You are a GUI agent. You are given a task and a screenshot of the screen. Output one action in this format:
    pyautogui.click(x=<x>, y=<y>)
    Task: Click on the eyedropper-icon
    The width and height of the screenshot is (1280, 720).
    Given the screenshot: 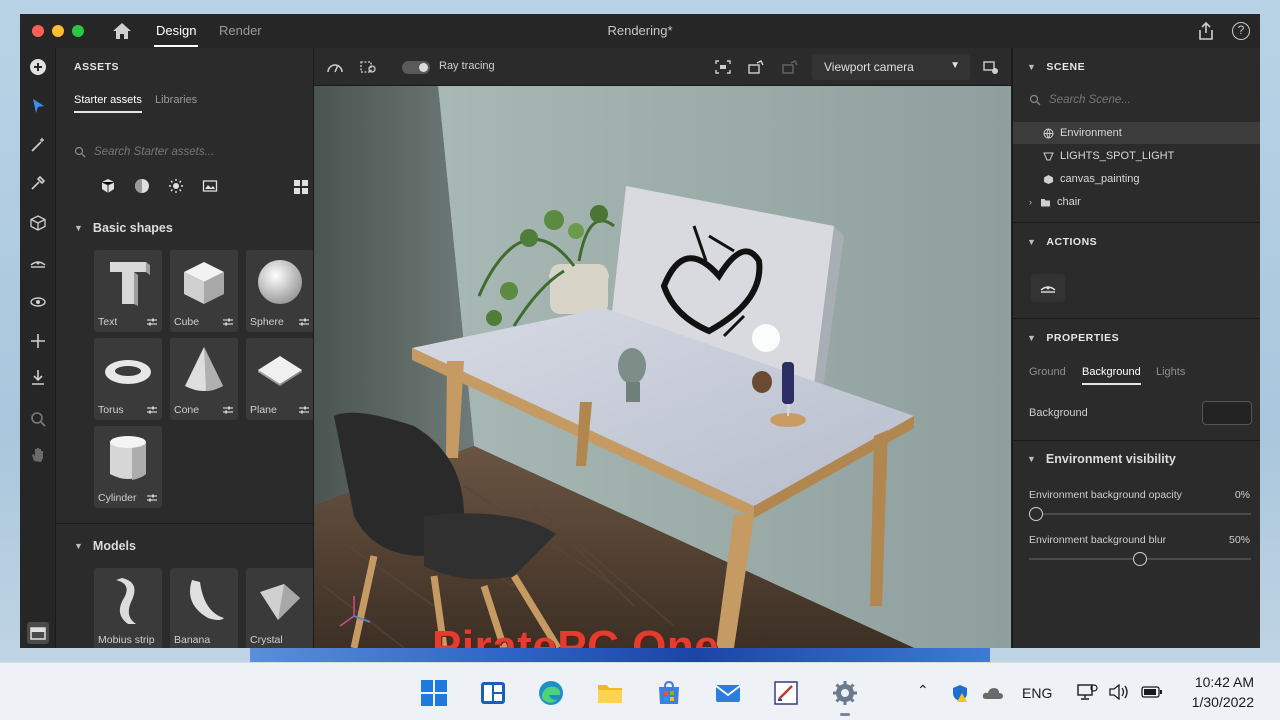 What is the action you would take?
    pyautogui.click(x=38, y=183)
    